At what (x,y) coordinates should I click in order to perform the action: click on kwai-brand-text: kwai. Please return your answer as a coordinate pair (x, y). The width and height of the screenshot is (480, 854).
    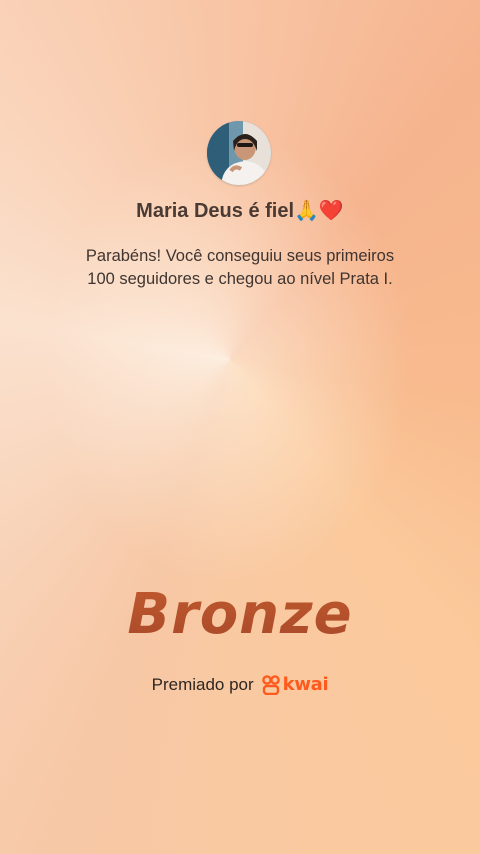
    Looking at the image, I should click on (305, 684).